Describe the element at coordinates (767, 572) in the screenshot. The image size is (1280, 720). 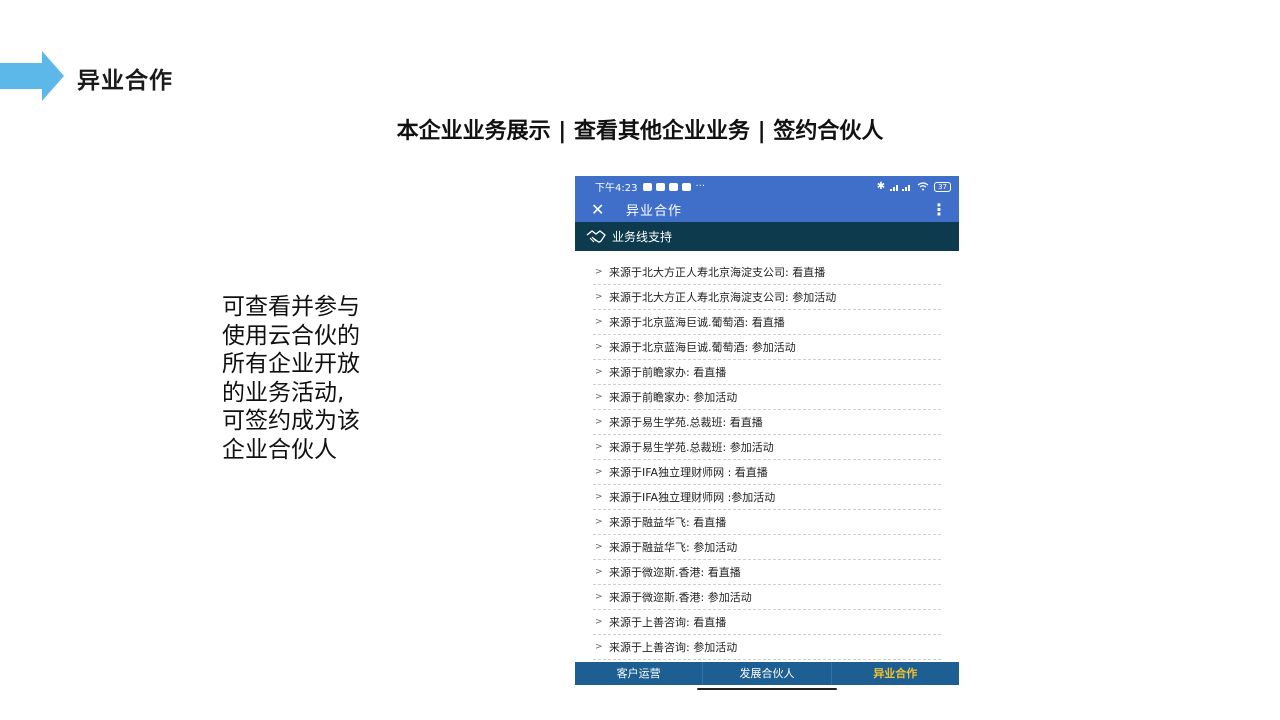
I see `list-item: > 来源于微迩斯.香港: 看直播` at that location.